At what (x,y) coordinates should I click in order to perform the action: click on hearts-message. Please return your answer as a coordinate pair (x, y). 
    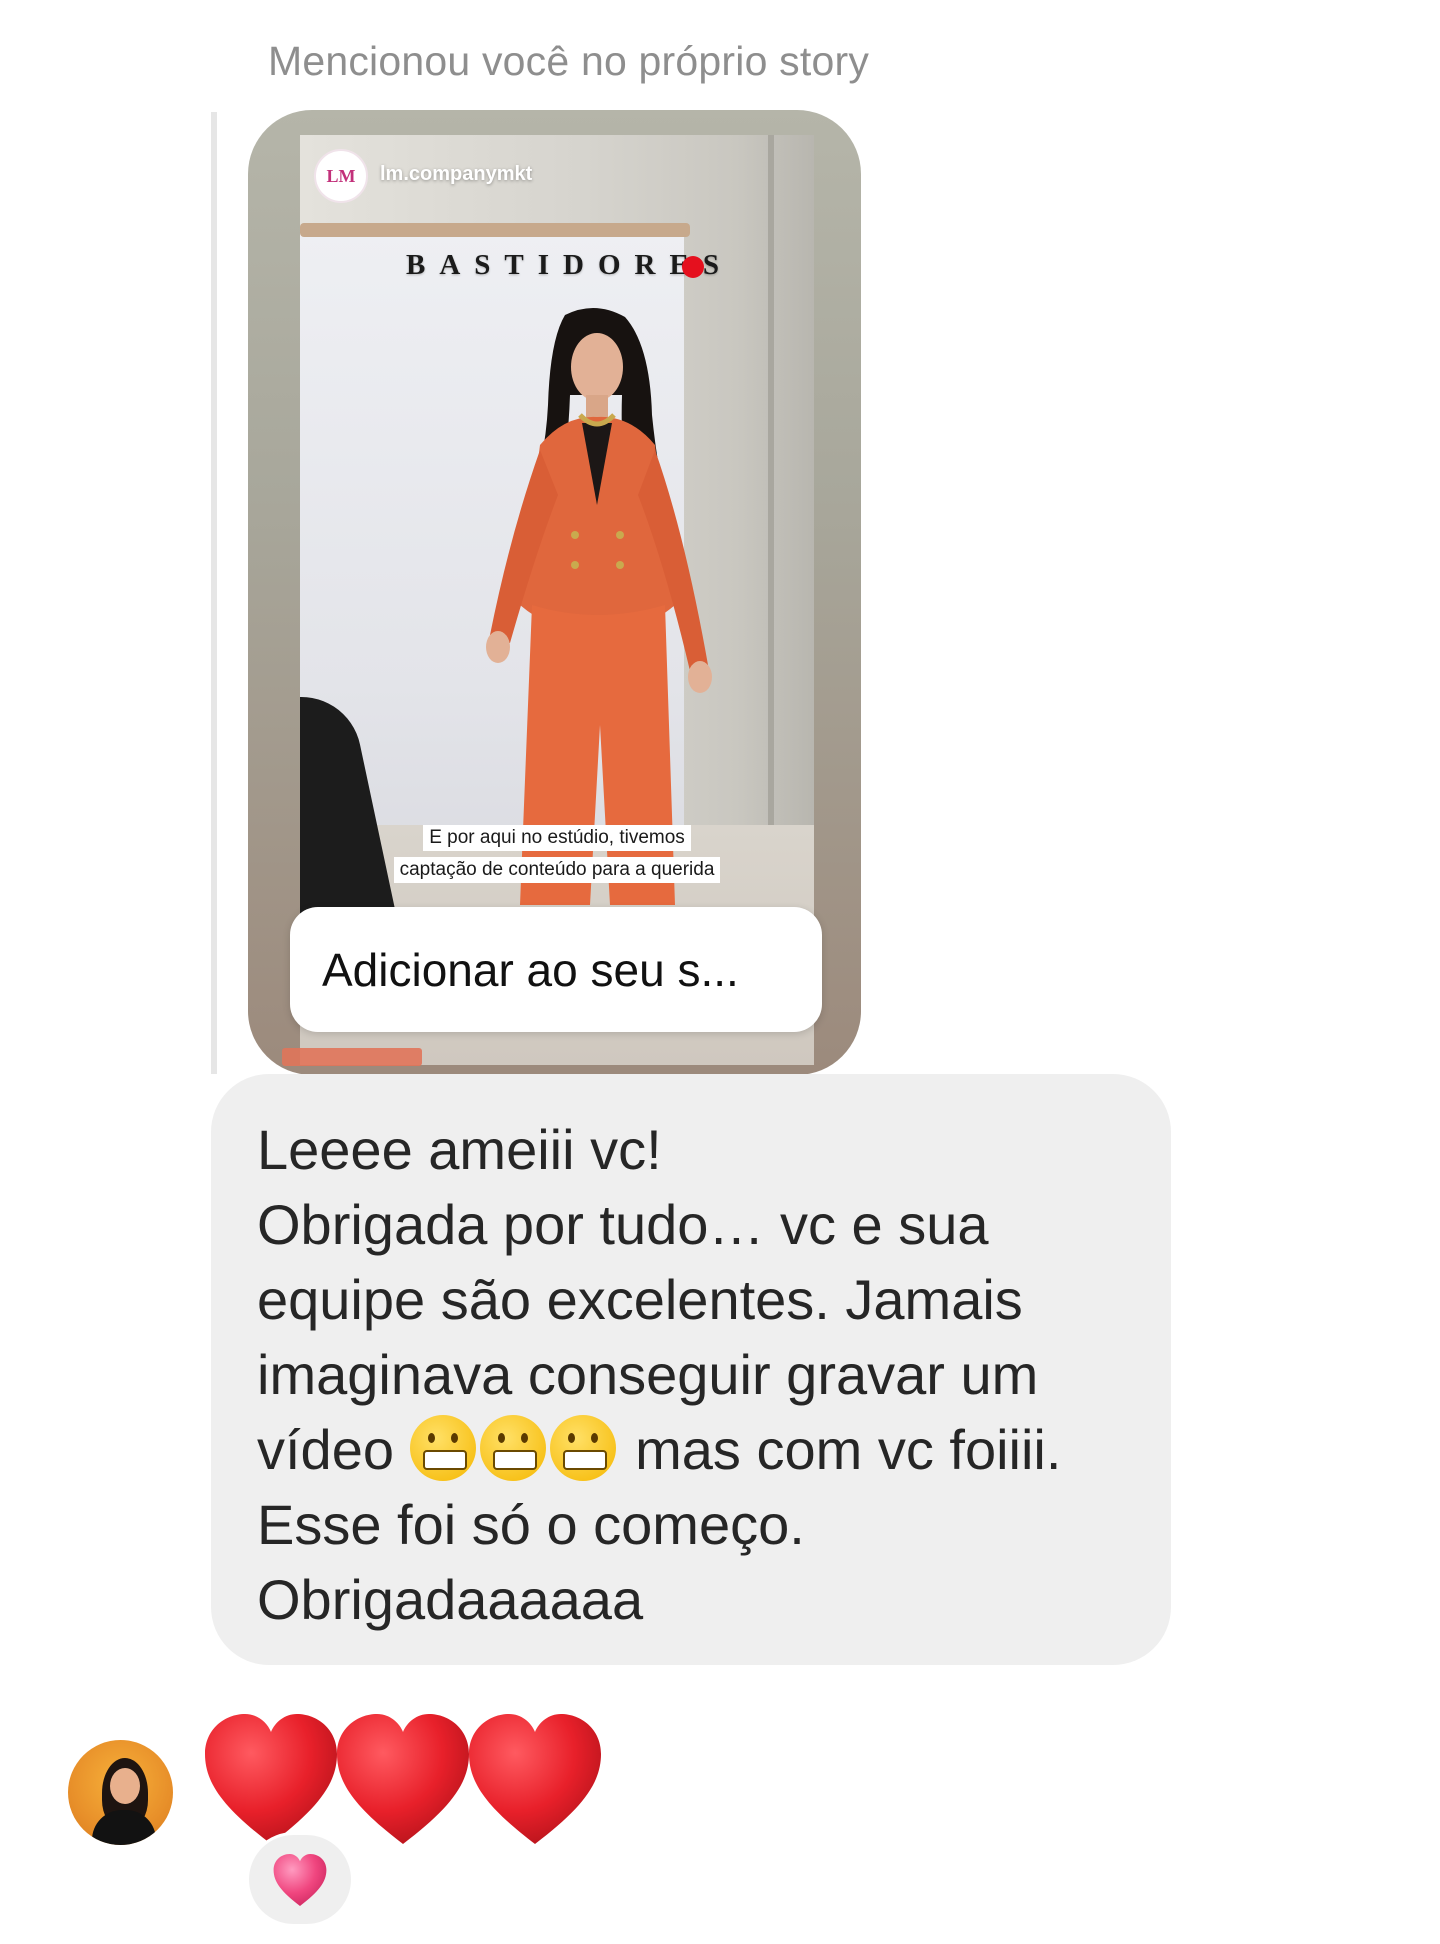
    Looking at the image, I should click on (415, 1781).